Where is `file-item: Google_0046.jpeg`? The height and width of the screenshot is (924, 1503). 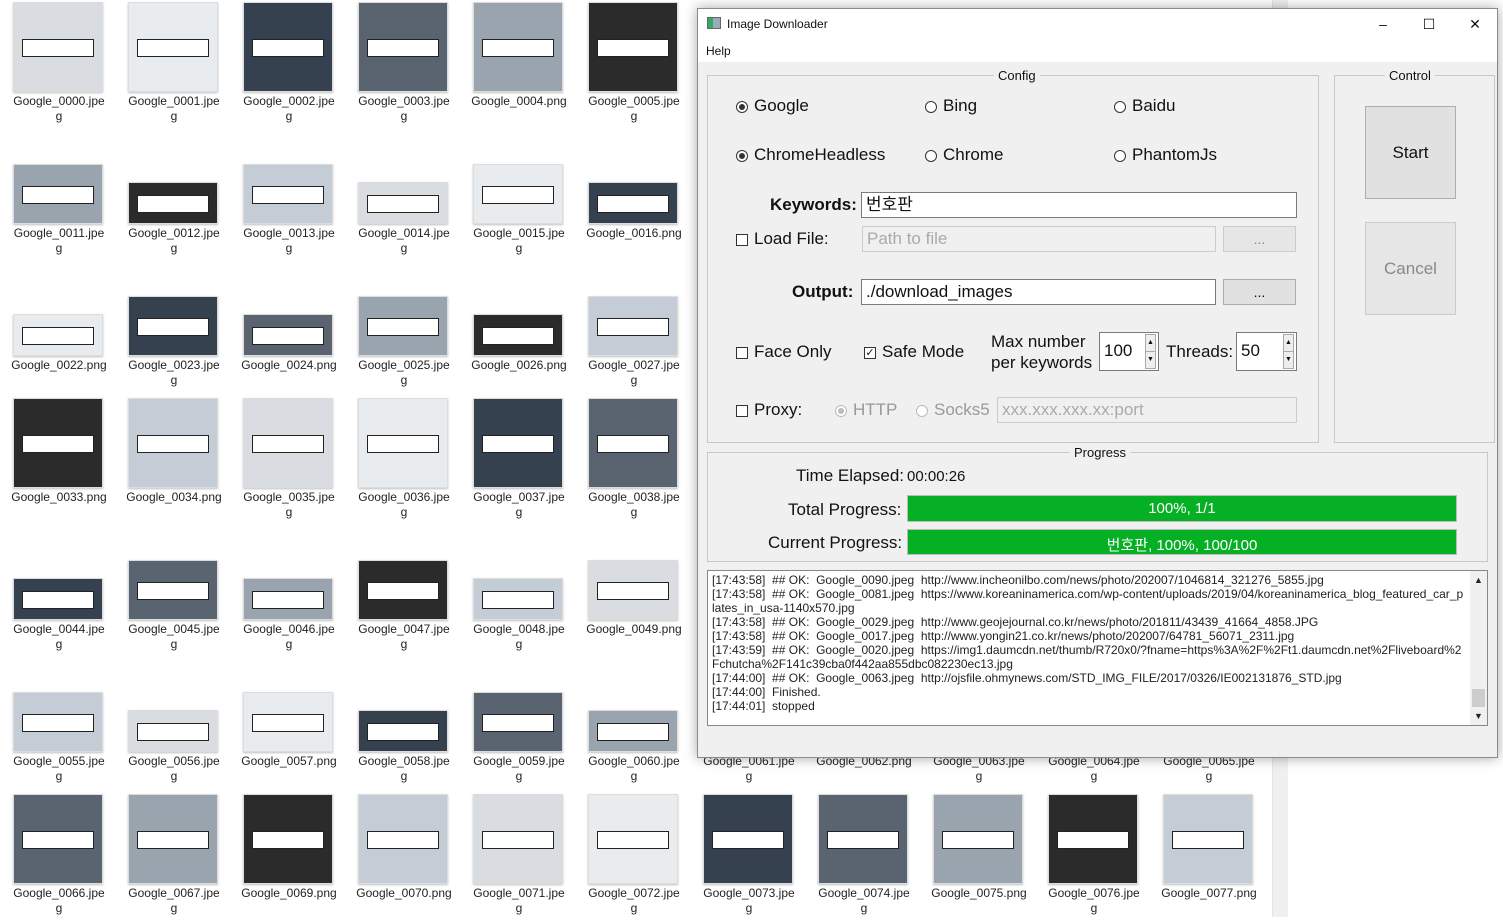 file-item: Google_0046.jpeg is located at coordinates (288, 593).